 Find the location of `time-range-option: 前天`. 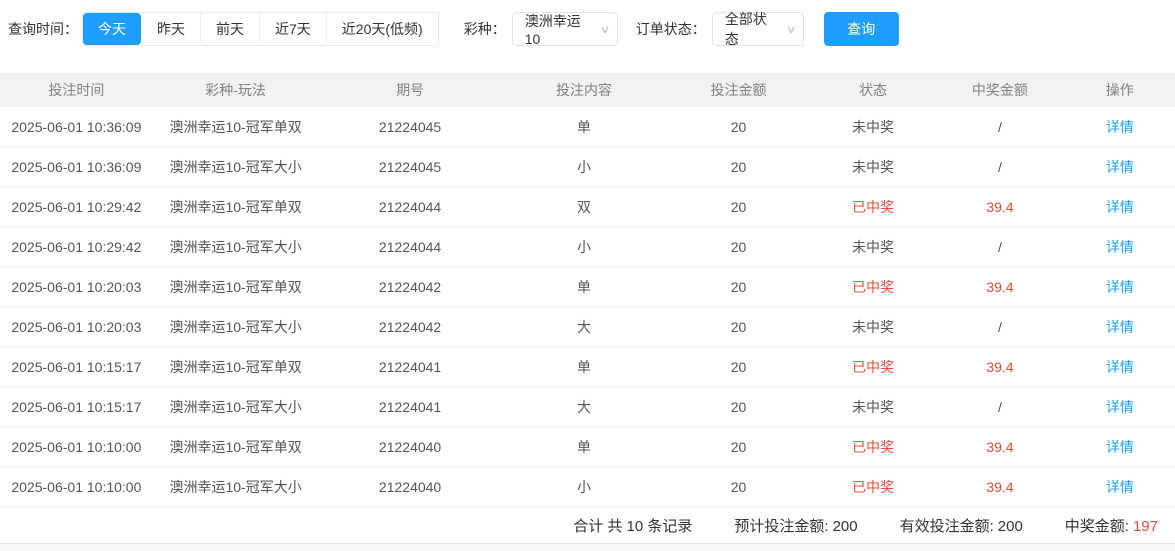

time-range-option: 前天 is located at coordinates (229, 29).